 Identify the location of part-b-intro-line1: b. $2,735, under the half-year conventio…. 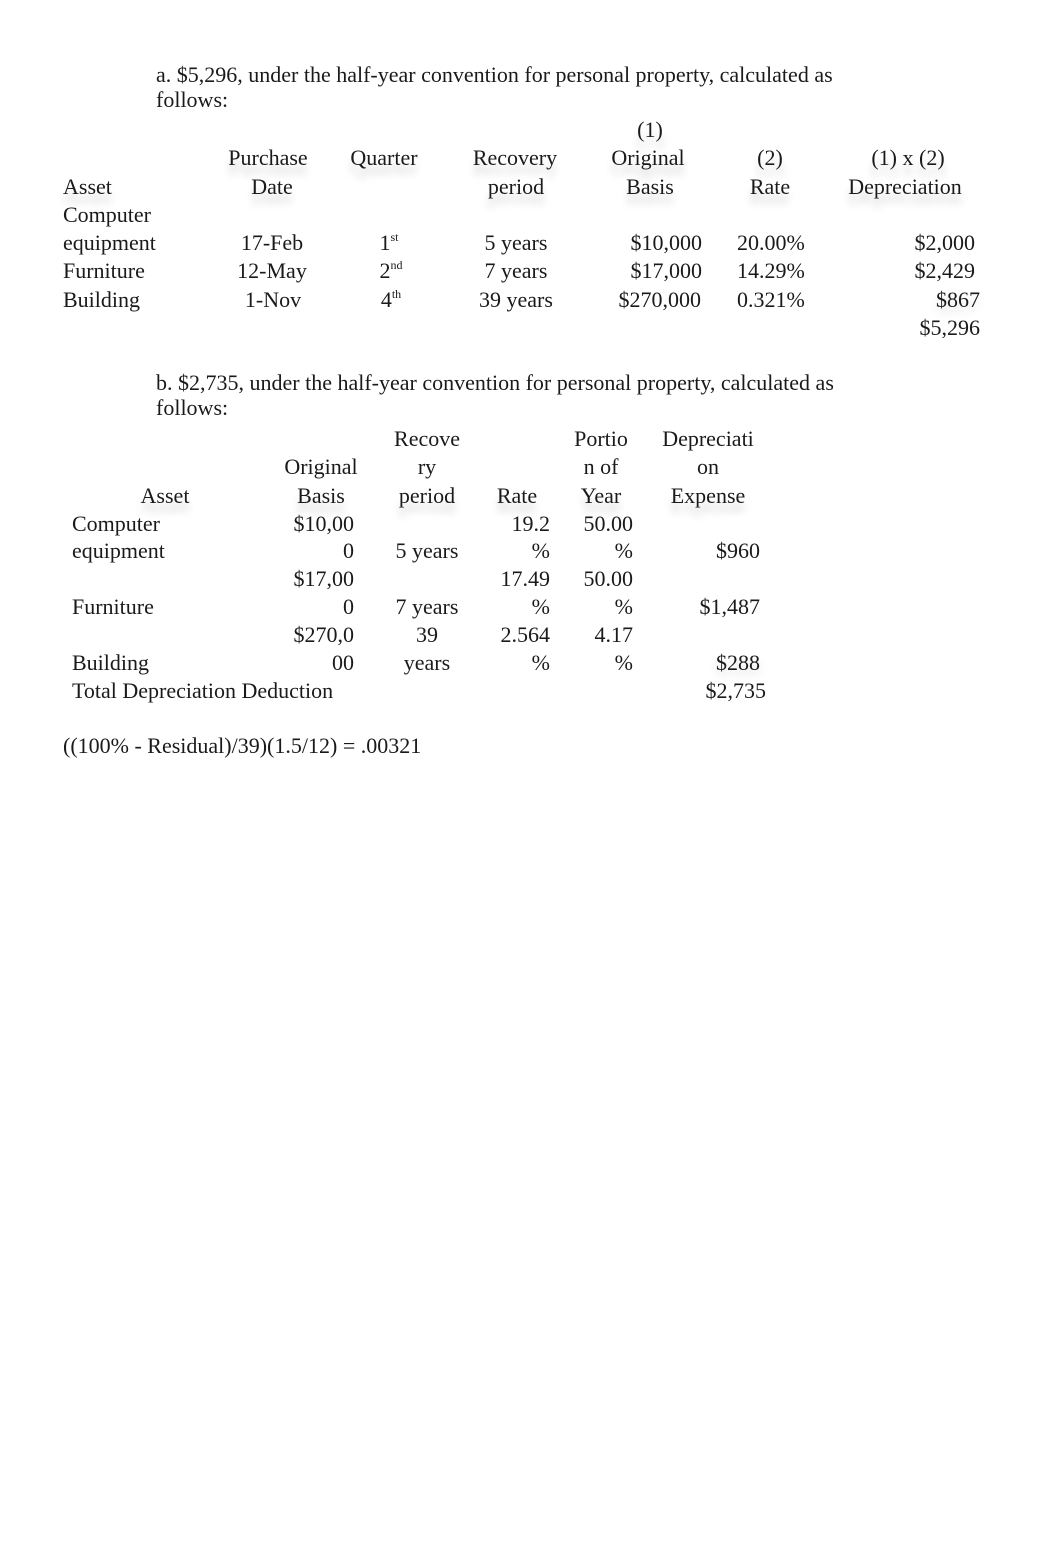
(495, 382).